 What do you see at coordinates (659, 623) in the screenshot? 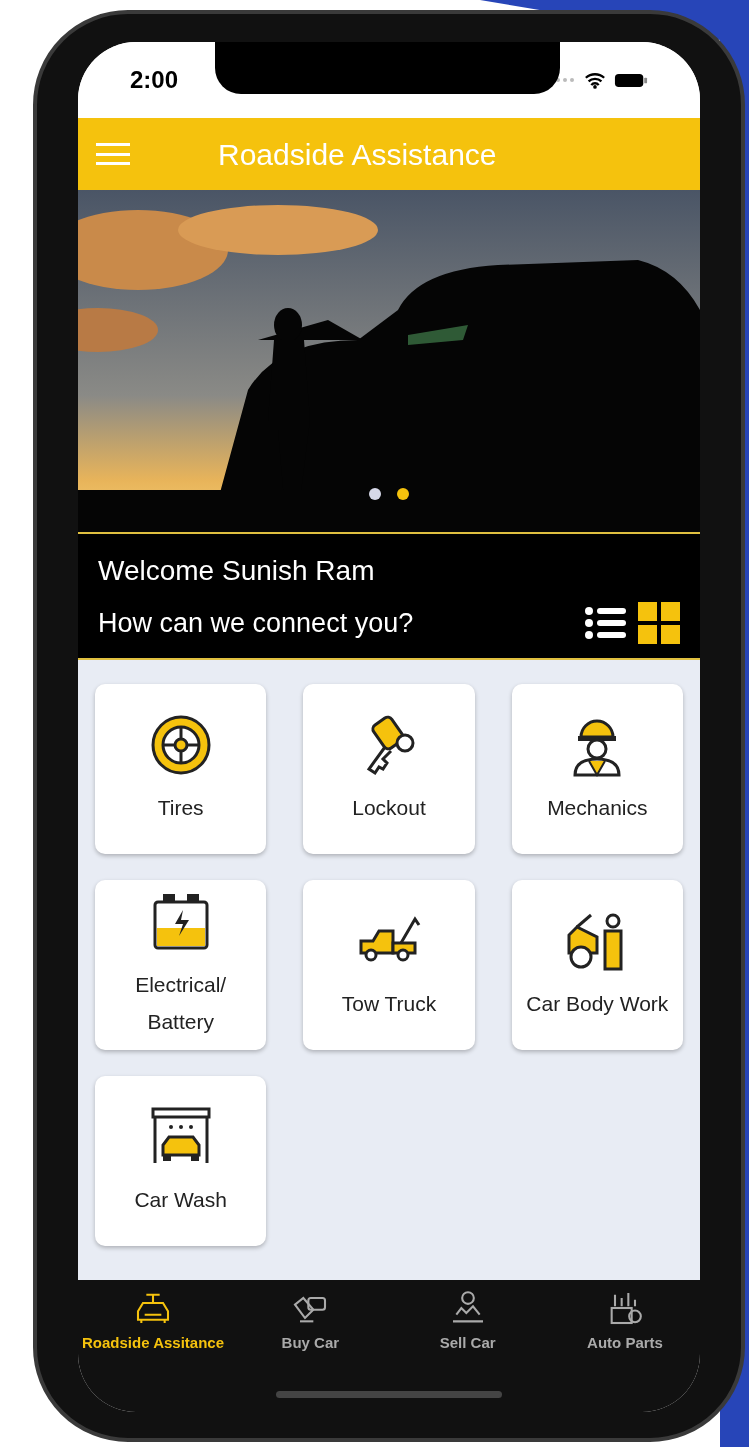
I see `grid-view-icon` at bounding box center [659, 623].